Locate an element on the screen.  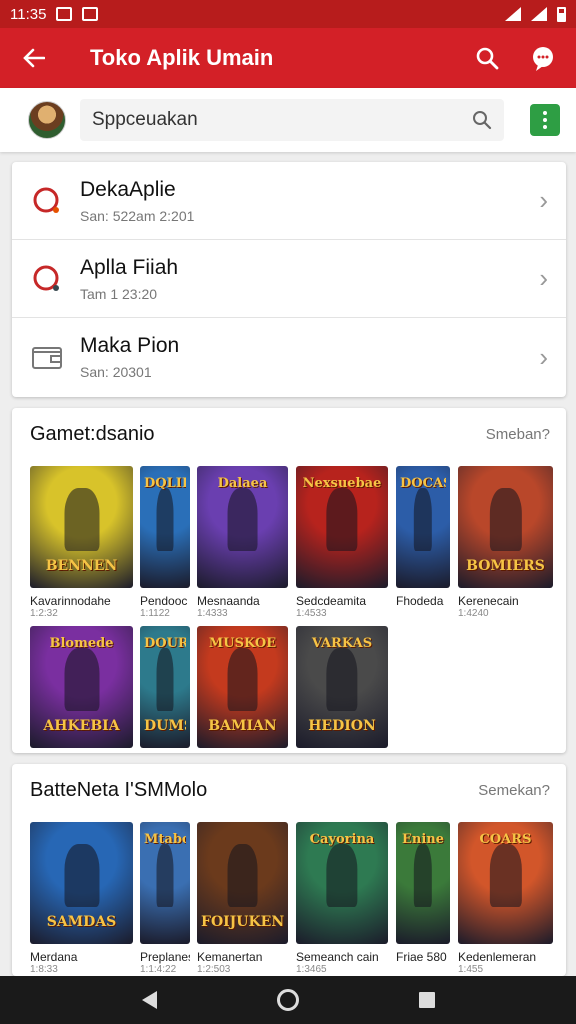
game-tile: Nexsuebae Sedcdeamita 1:4533 is located at coordinates (342, 542).